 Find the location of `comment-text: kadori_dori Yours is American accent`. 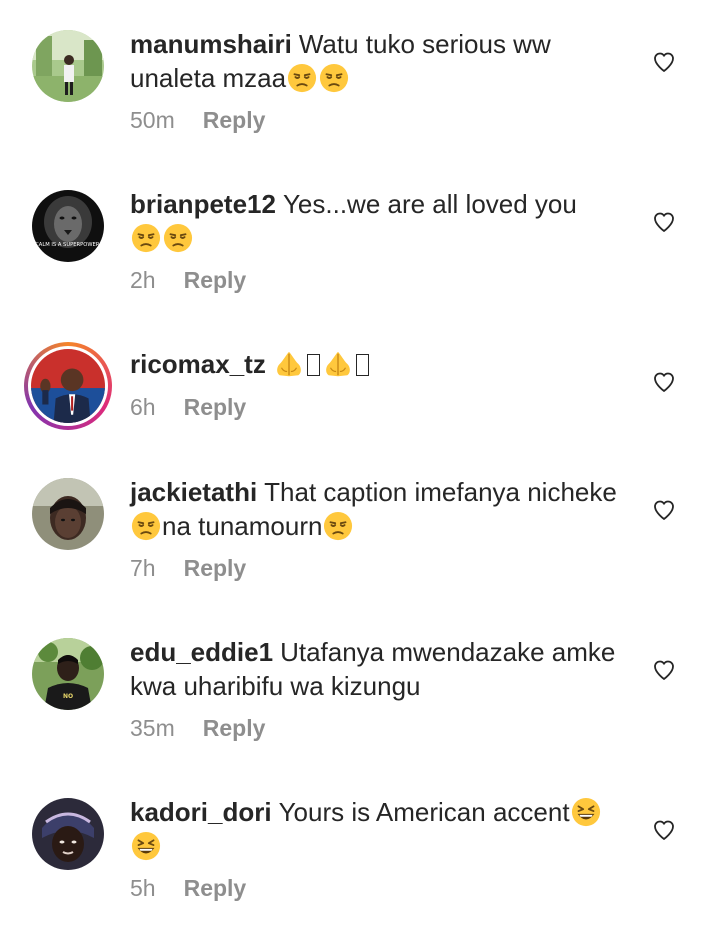

comment-text: kadori_dori Yours is American accent is located at coordinates (380, 829).